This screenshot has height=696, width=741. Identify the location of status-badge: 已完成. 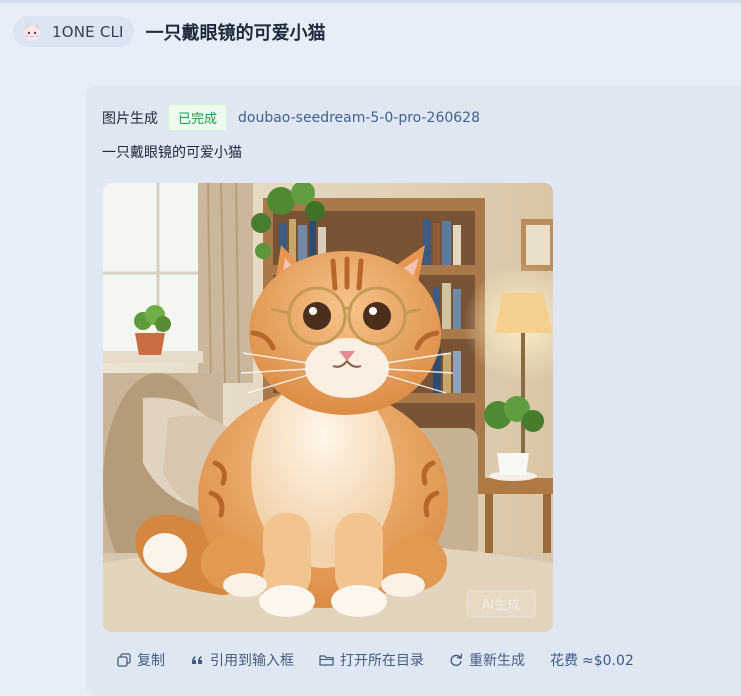
(198, 117).